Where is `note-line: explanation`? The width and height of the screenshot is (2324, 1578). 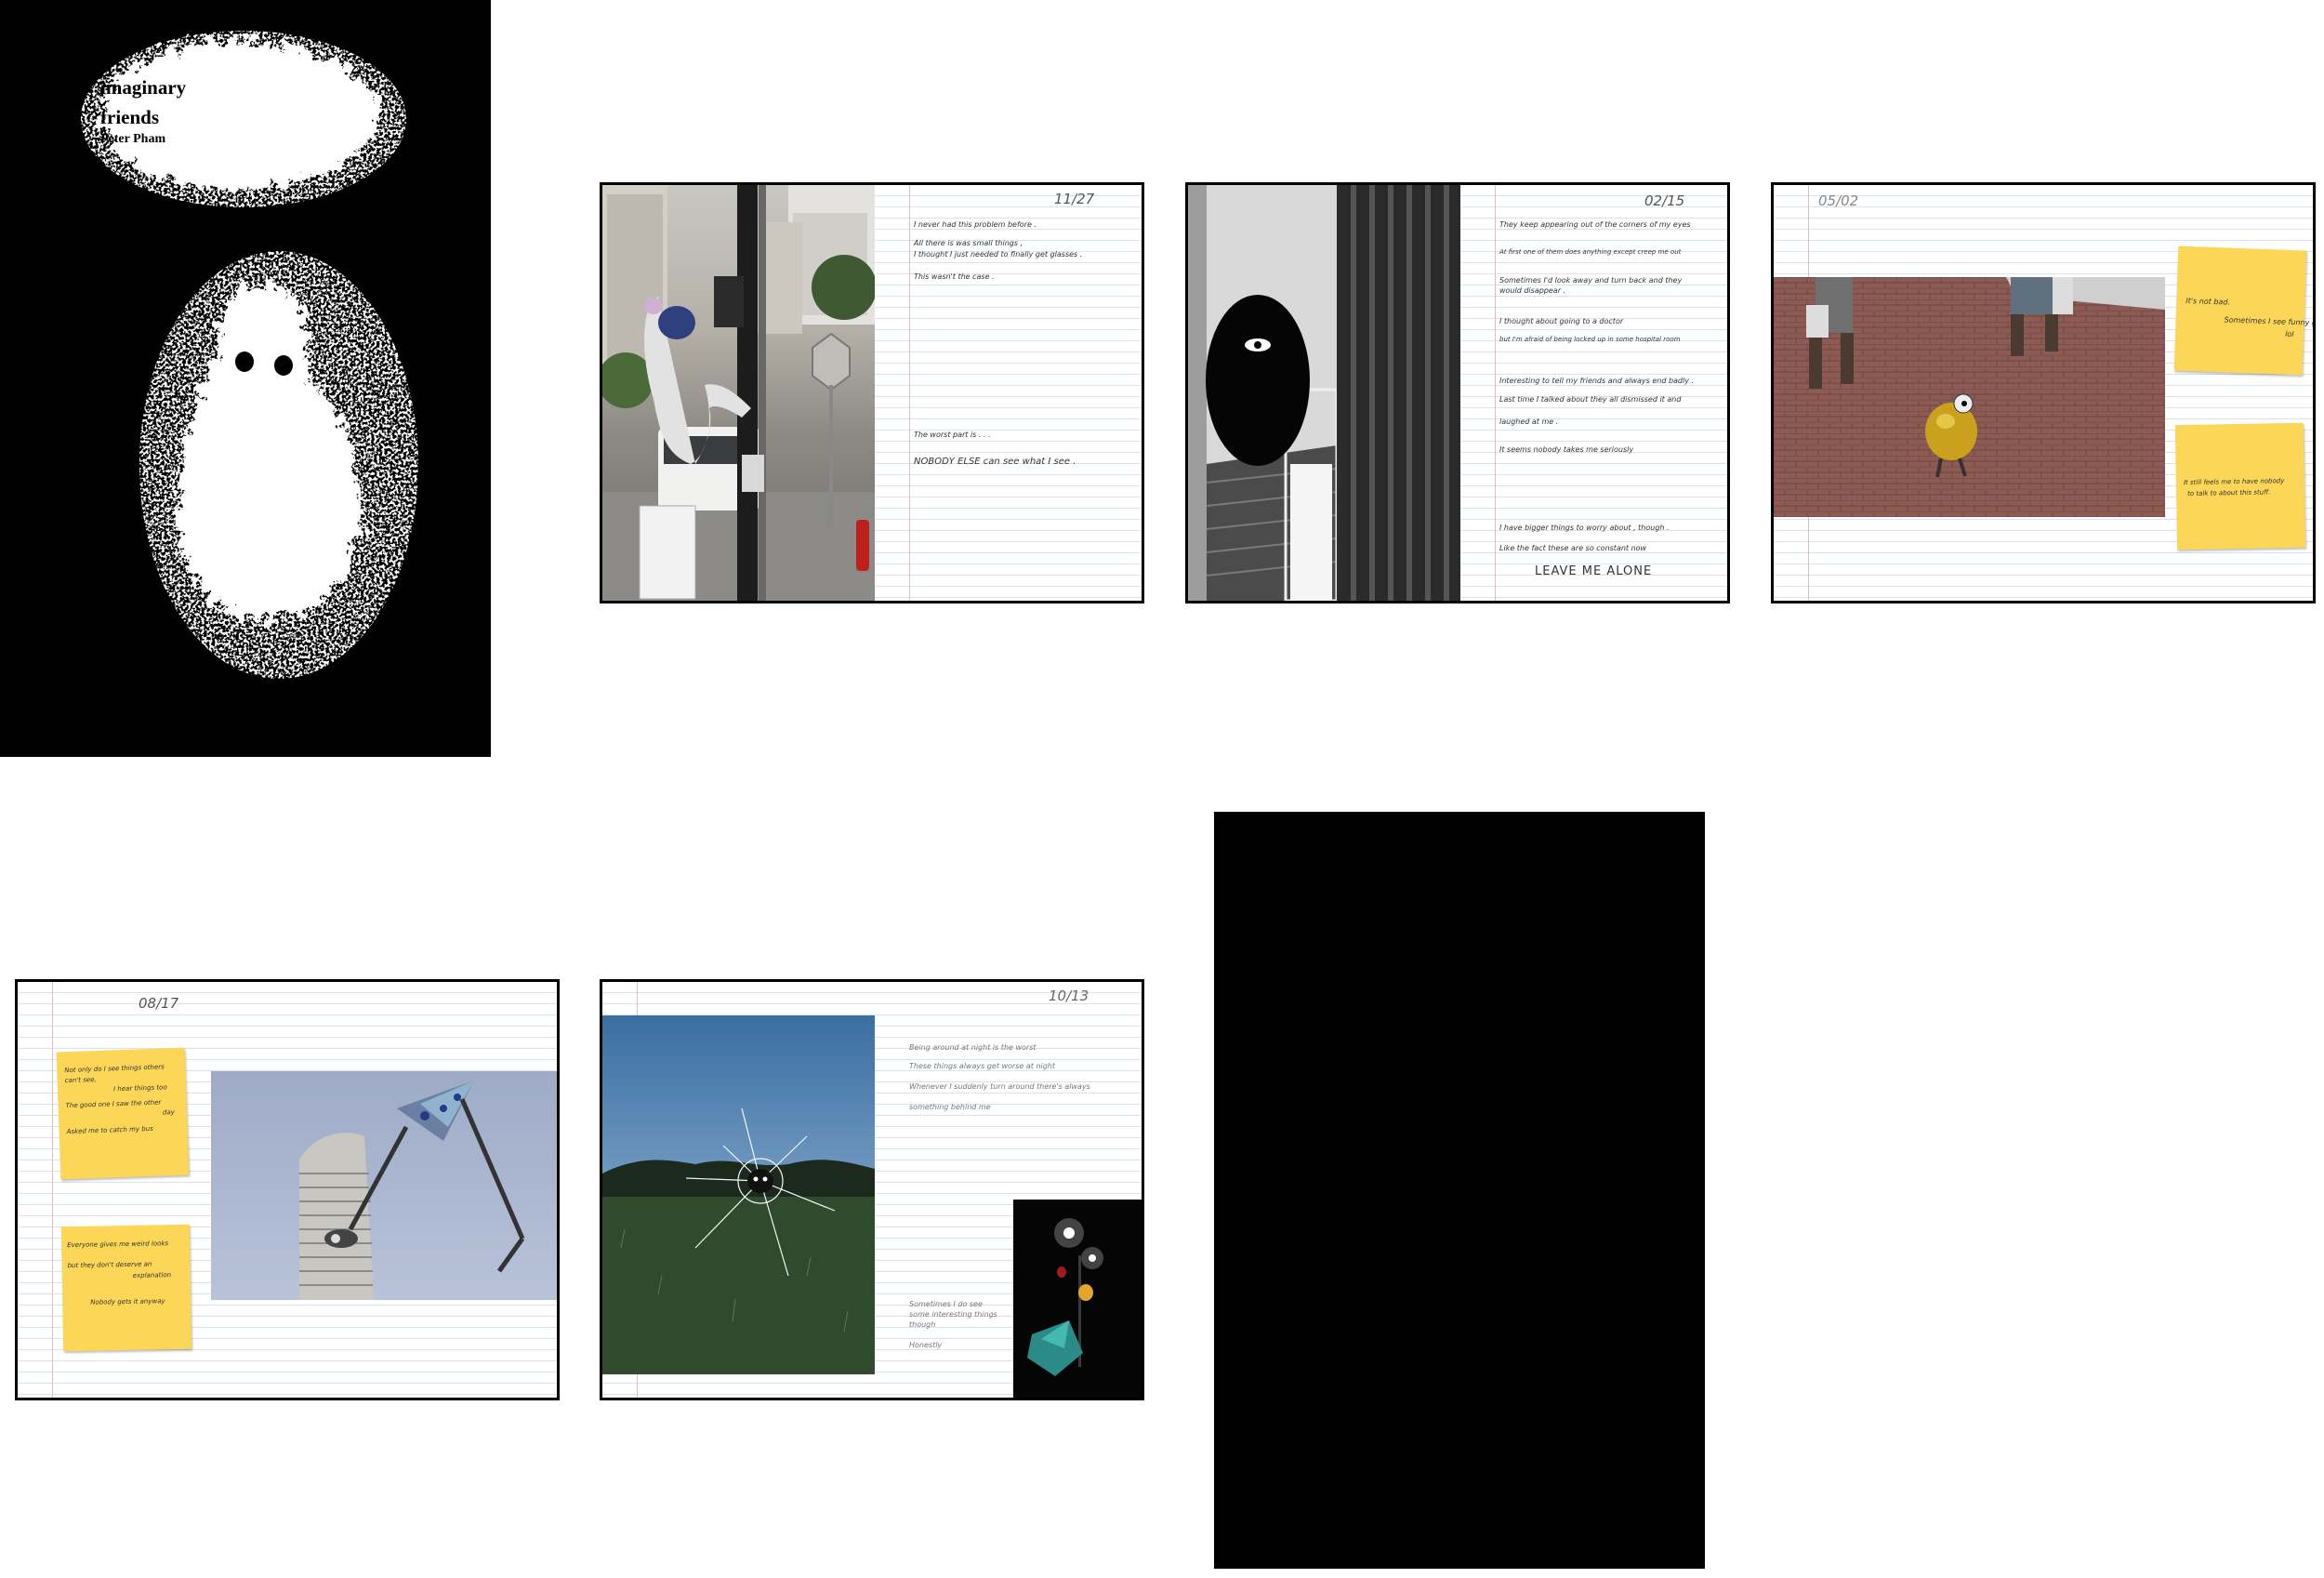
note-line: explanation is located at coordinates (152, 1275).